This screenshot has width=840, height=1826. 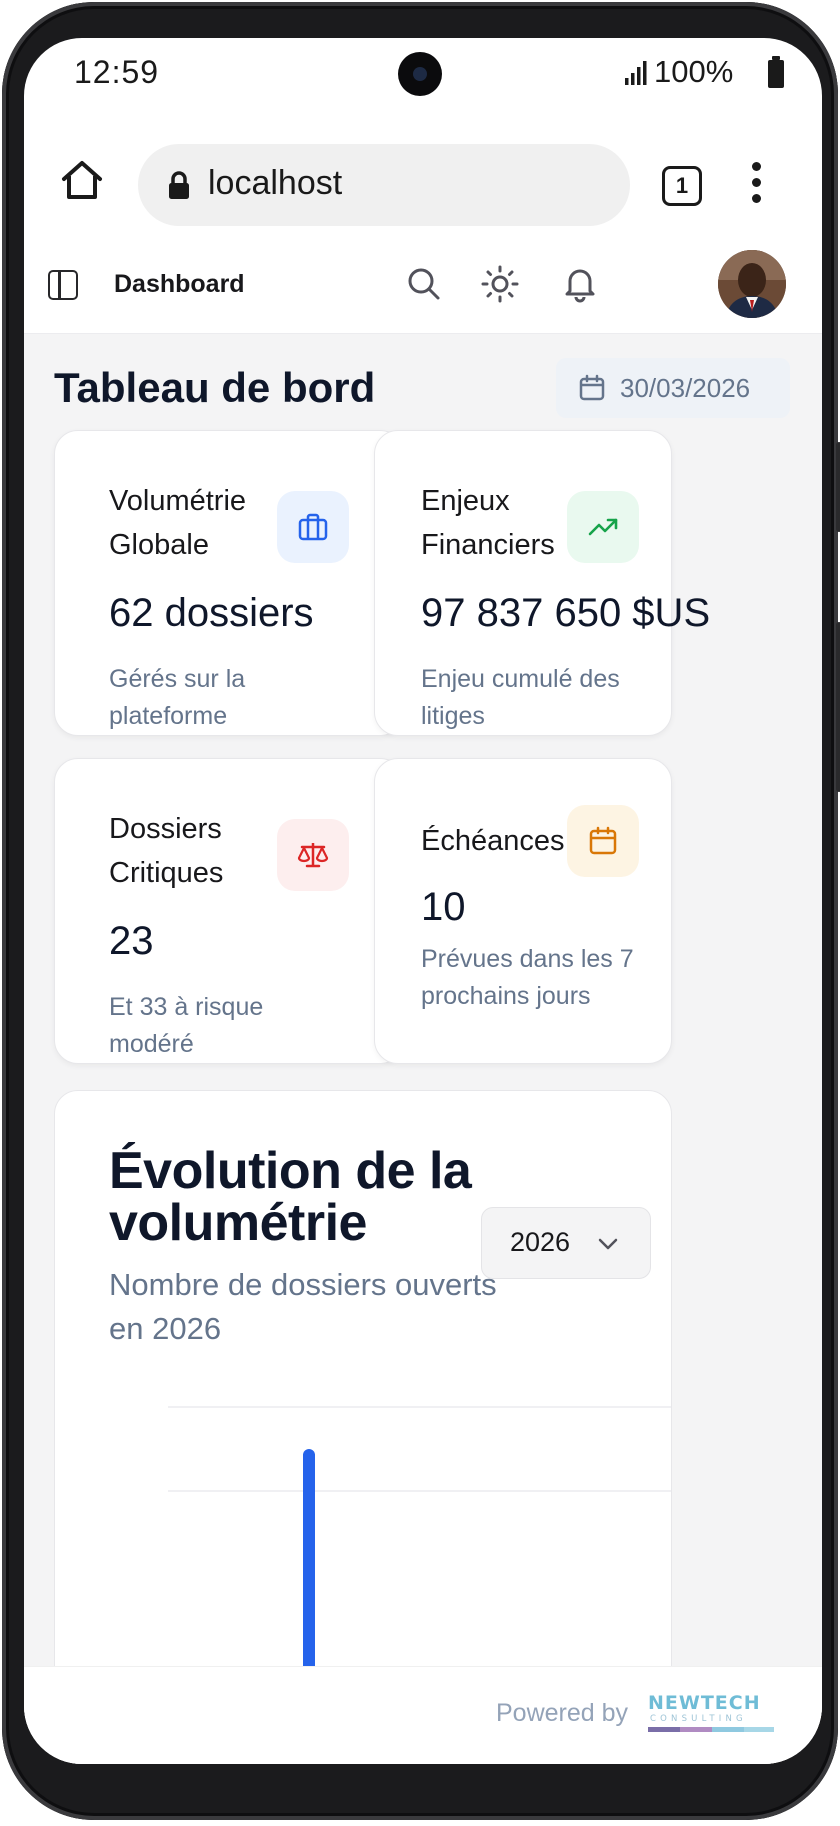 I want to click on card-value: 97 837 650 $US, so click(x=566, y=613).